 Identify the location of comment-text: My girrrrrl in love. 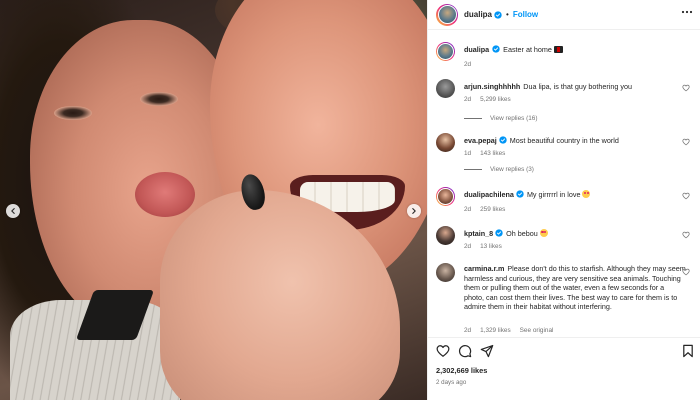
(553, 194).